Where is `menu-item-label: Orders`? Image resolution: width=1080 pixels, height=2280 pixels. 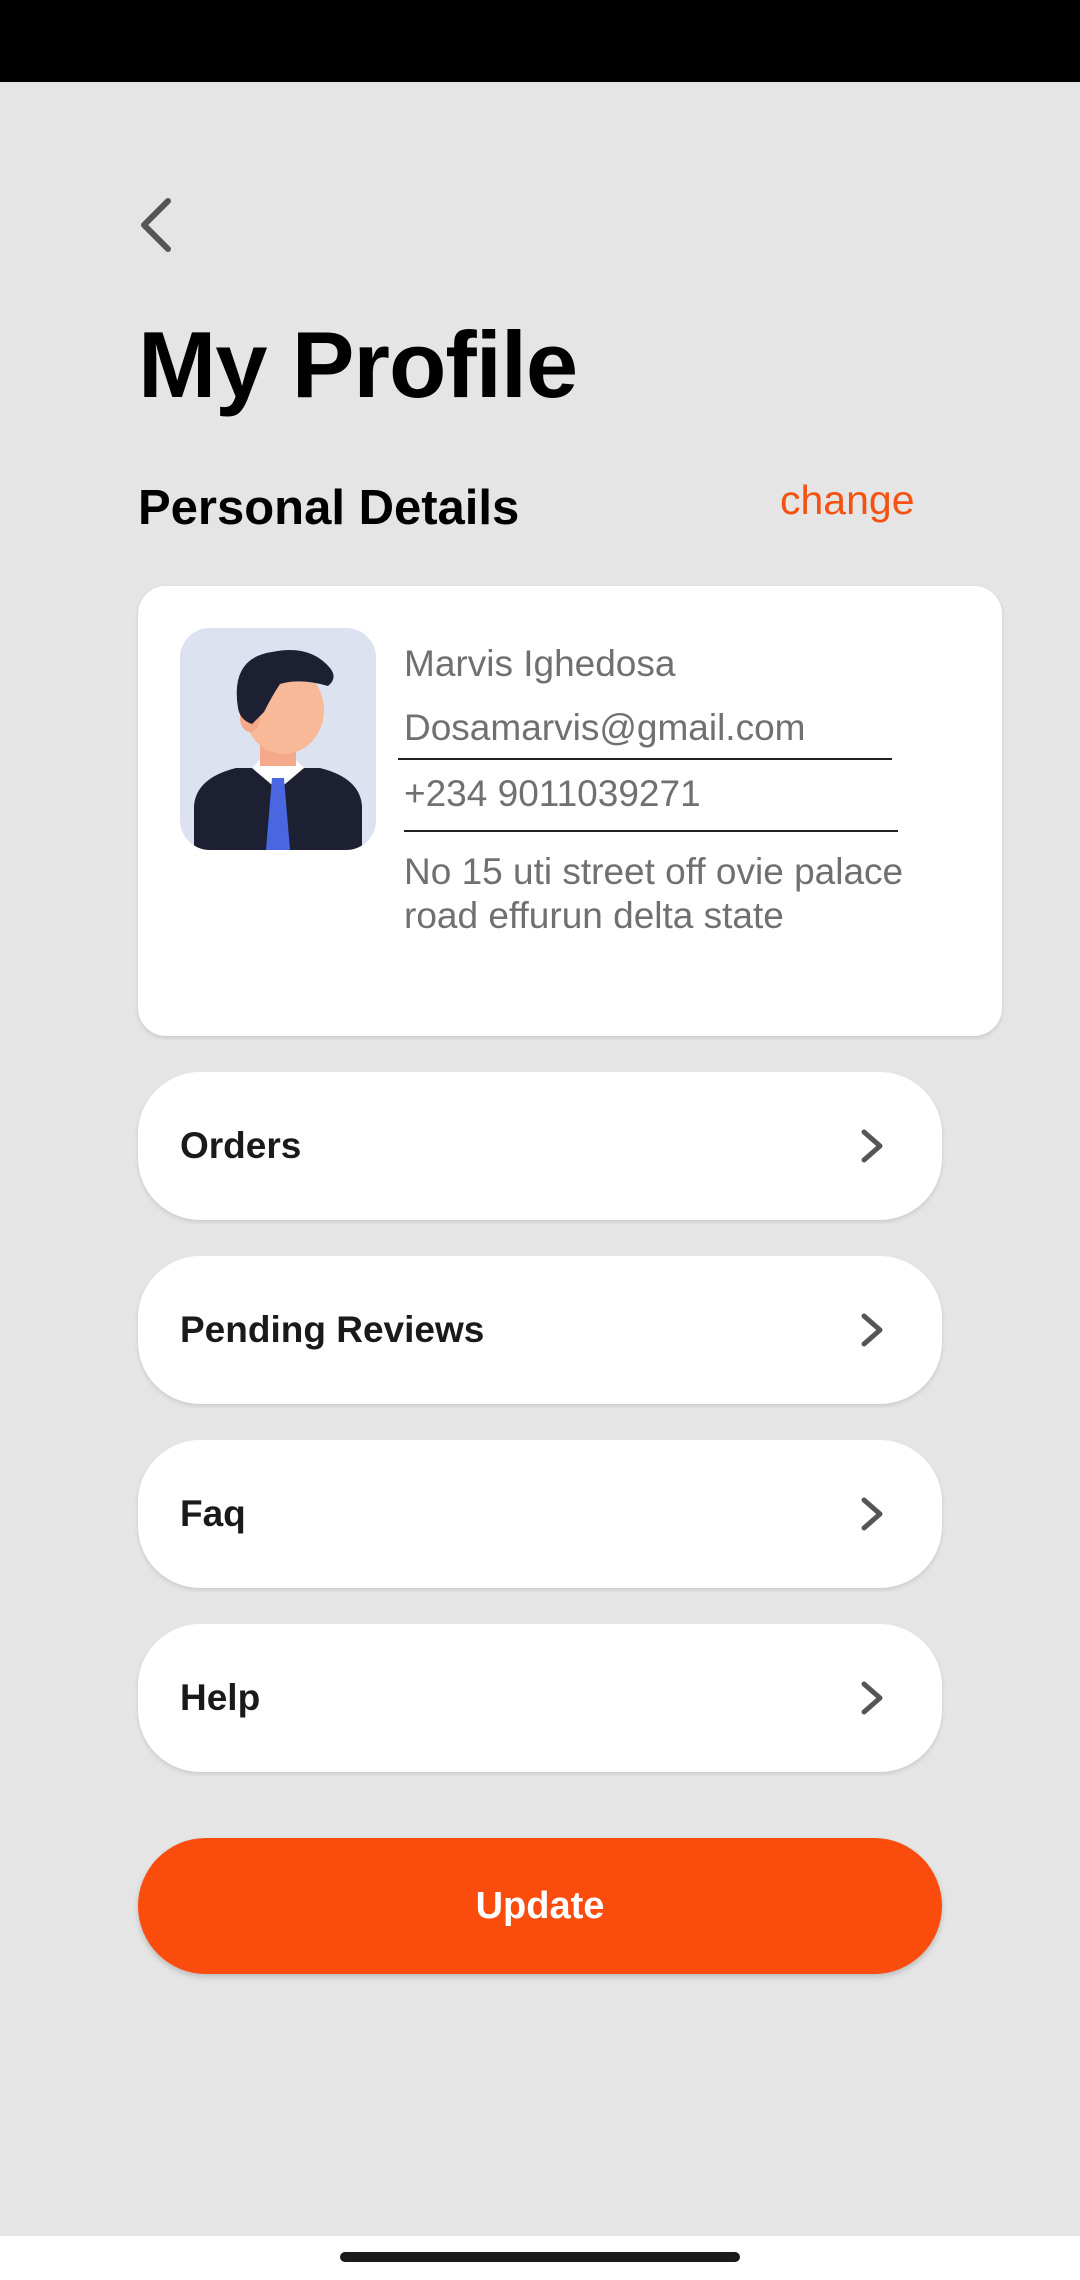
menu-item-label: Orders is located at coordinates (241, 1145).